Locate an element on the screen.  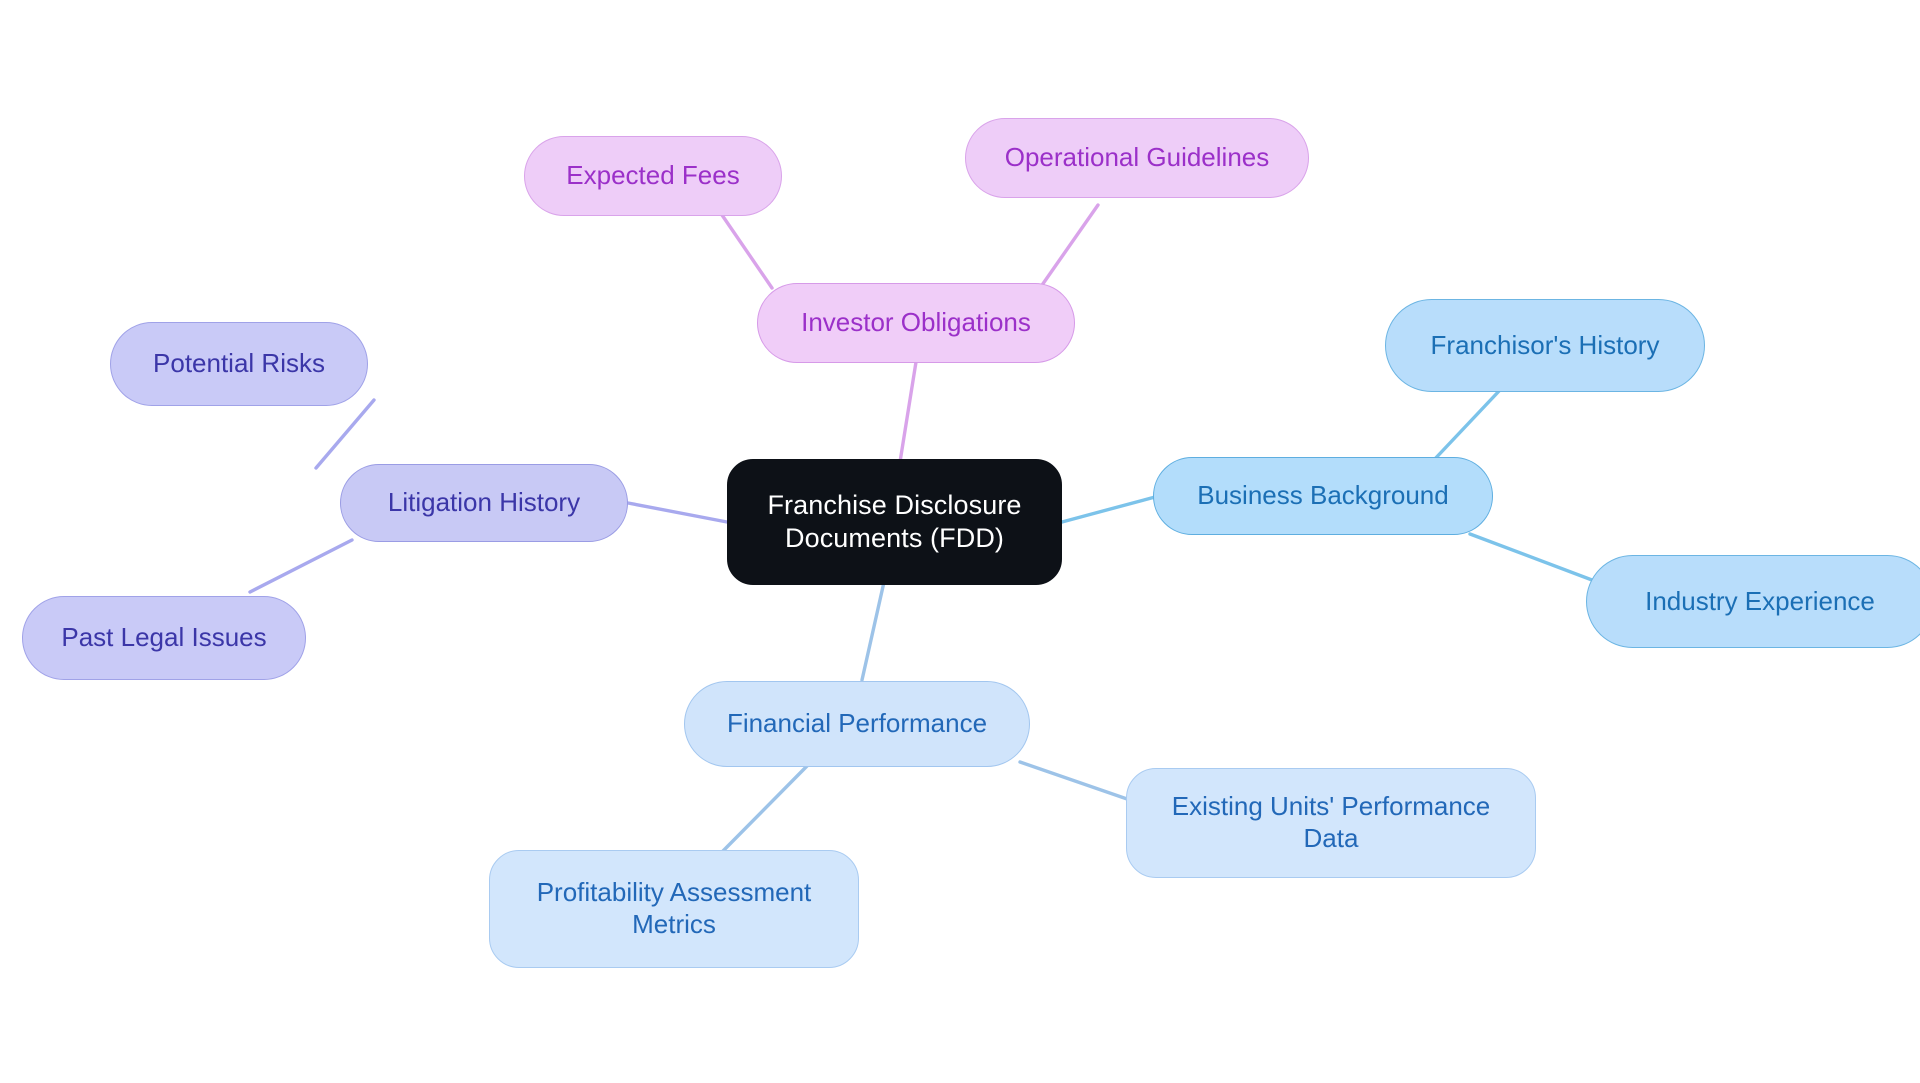
node-profitability-assessment-metrics: Profitability Assessment Metrics is located at coordinates (674, 909).